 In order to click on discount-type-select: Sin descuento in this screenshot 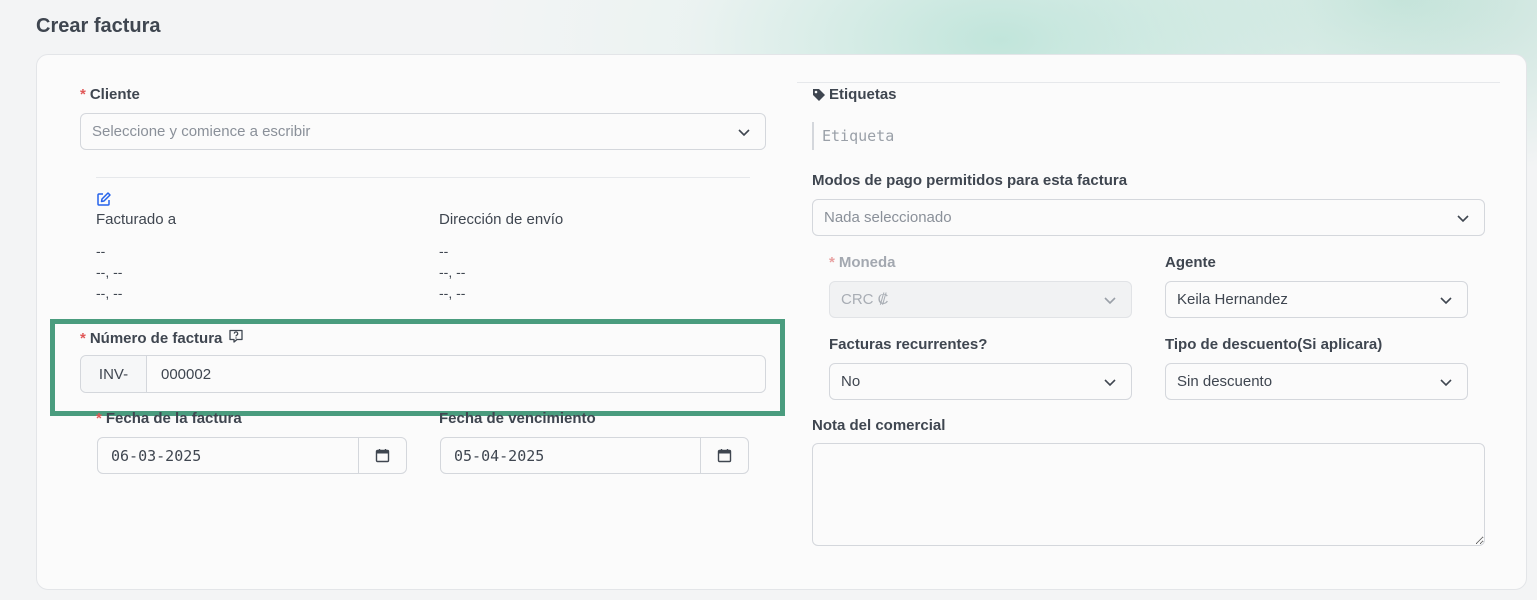, I will do `click(1316, 381)`.